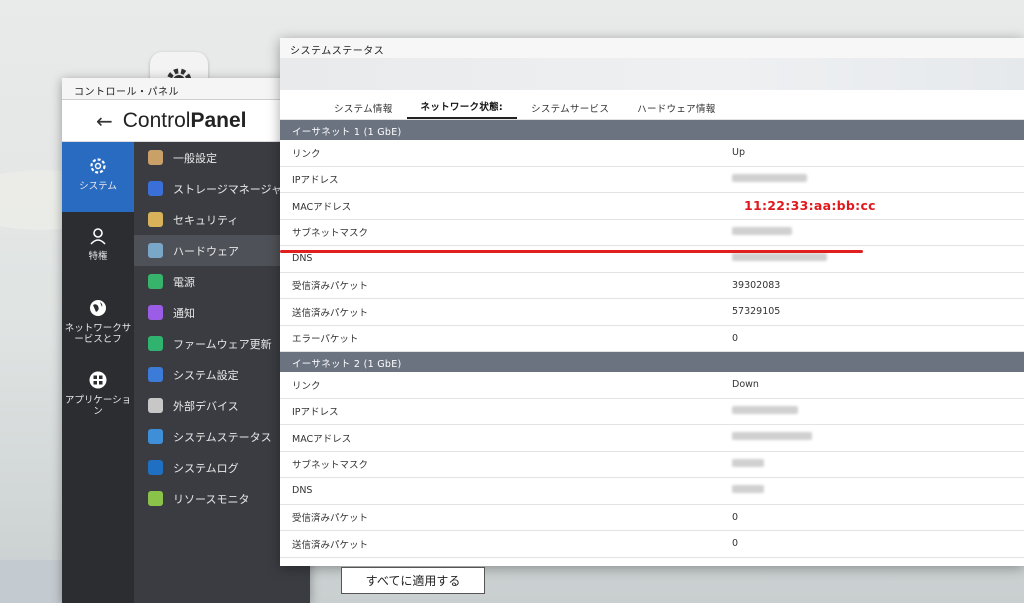 This screenshot has width=1024, height=603. Describe the element at coordinates (738, 153) in the screenshot. I see `row-value: Up` at that location.